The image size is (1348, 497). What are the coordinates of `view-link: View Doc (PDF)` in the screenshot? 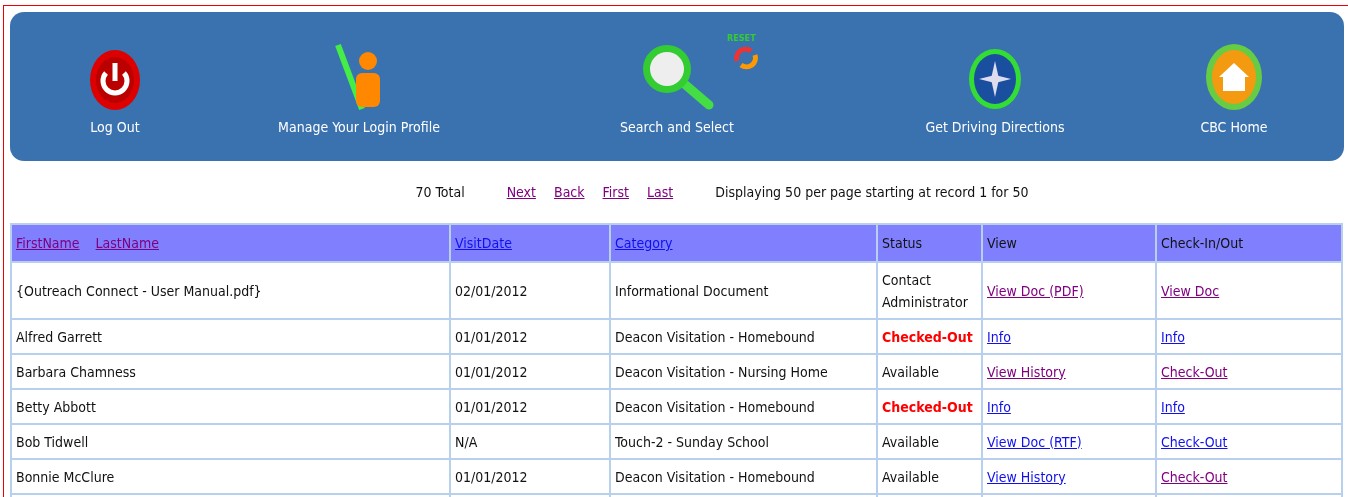 It's located at (1035, 290).